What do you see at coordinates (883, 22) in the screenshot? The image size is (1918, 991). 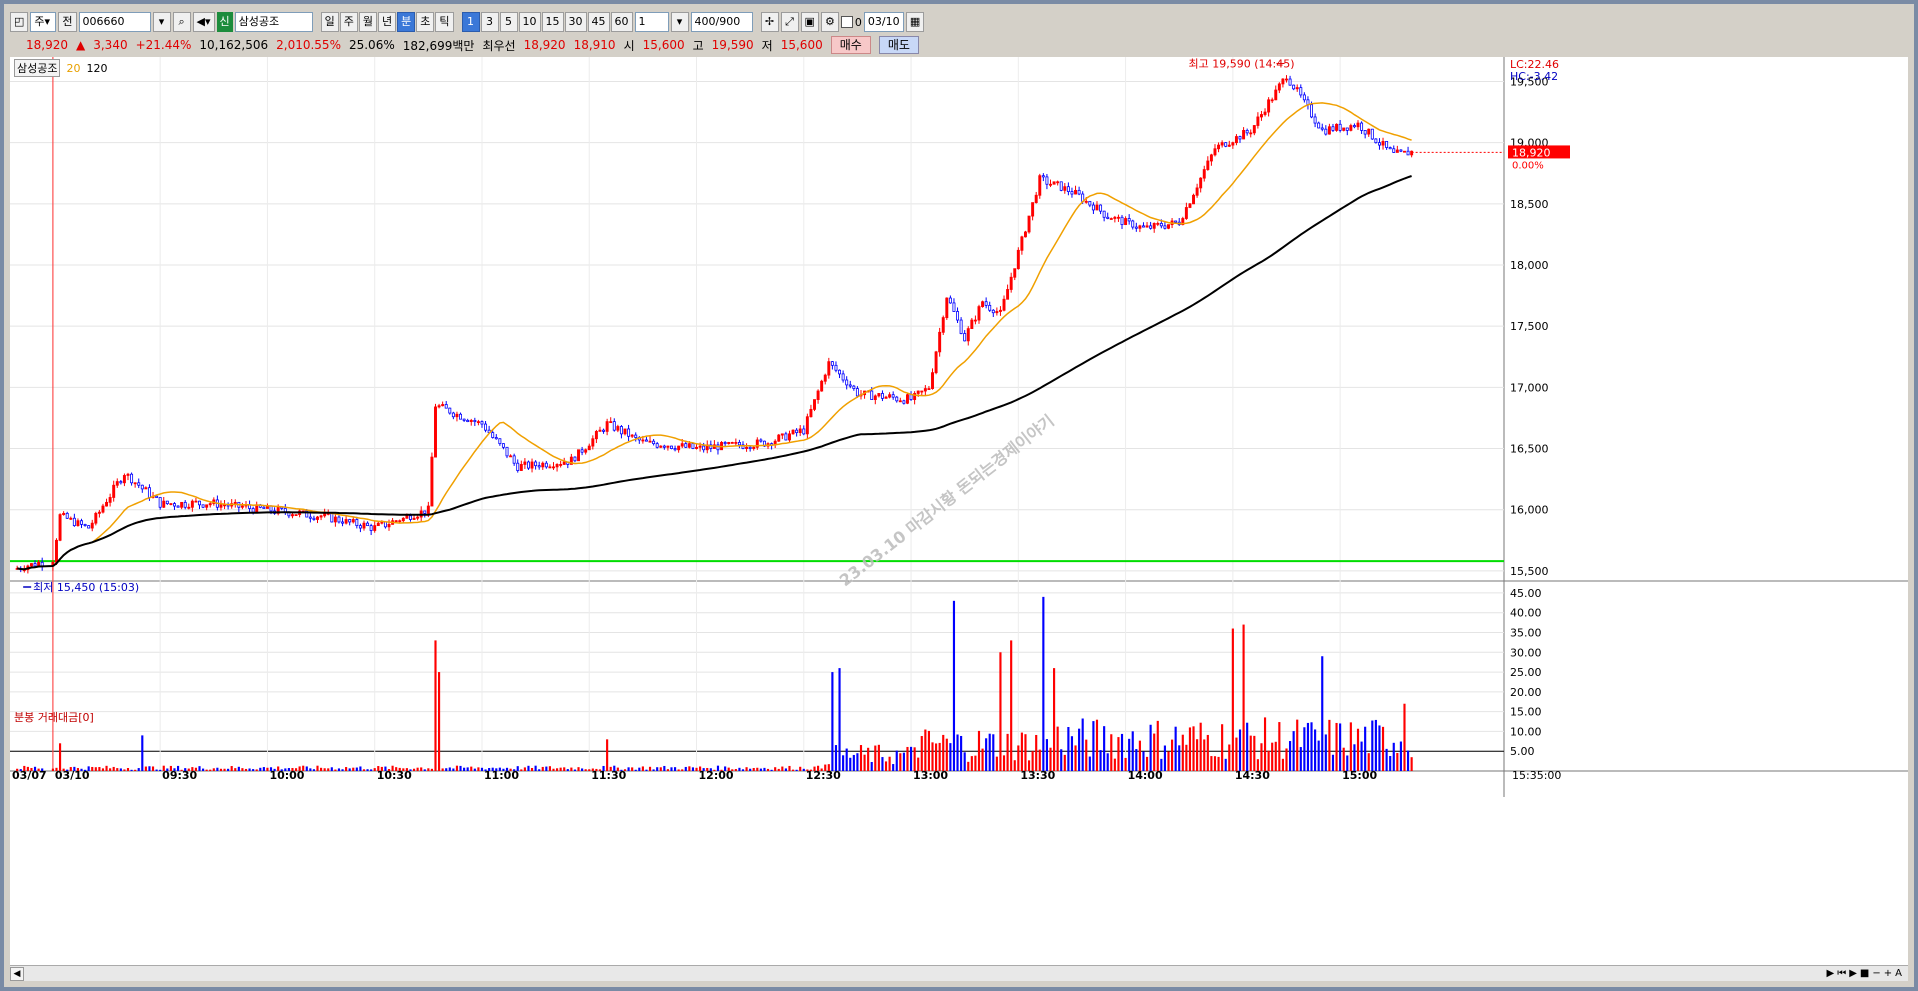 I see `date-input: 03/10` at bounding box center [883, 22].